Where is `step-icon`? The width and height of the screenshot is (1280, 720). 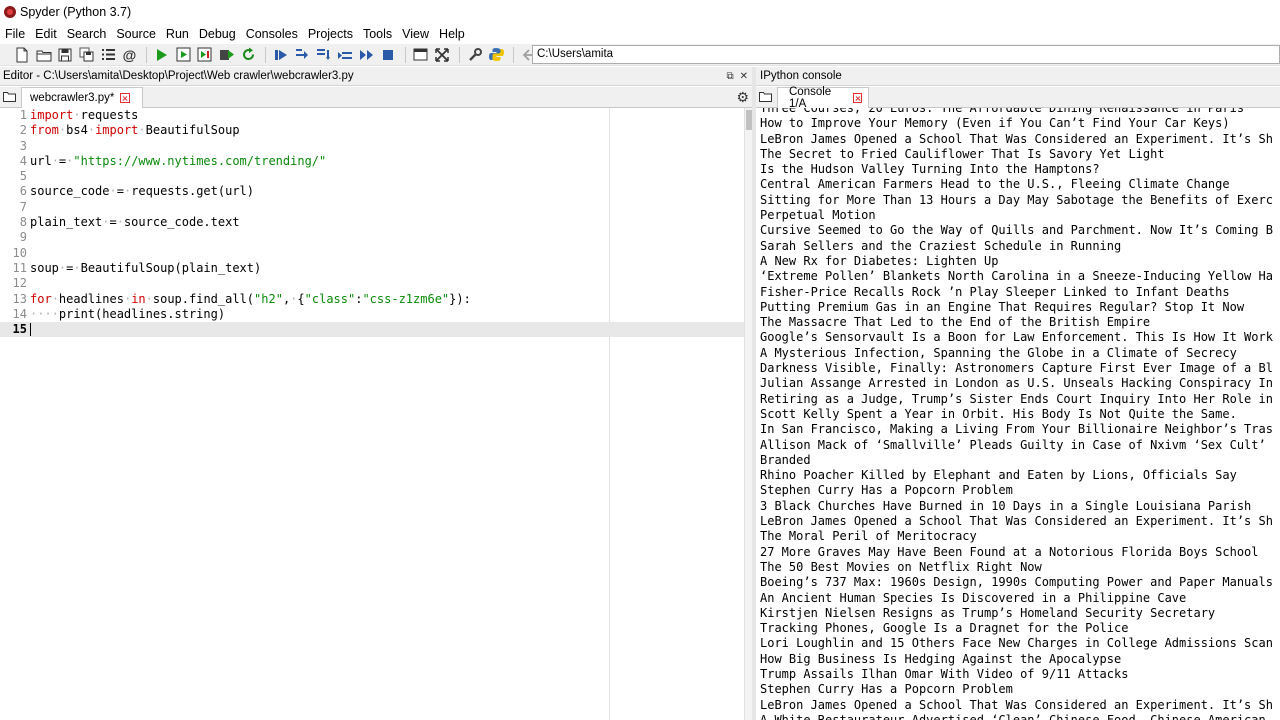
step-icon is located at coordinates (302, 55).